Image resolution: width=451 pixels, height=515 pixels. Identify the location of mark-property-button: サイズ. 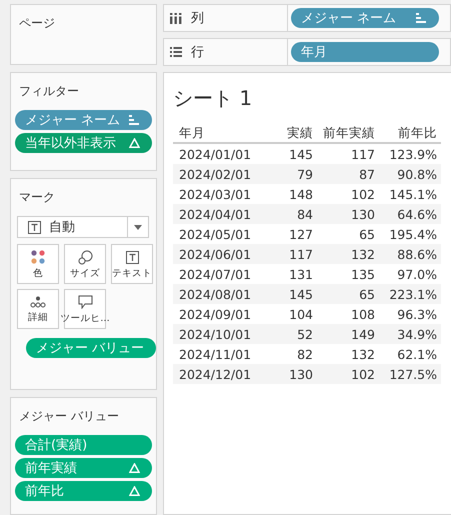
(85, 264).